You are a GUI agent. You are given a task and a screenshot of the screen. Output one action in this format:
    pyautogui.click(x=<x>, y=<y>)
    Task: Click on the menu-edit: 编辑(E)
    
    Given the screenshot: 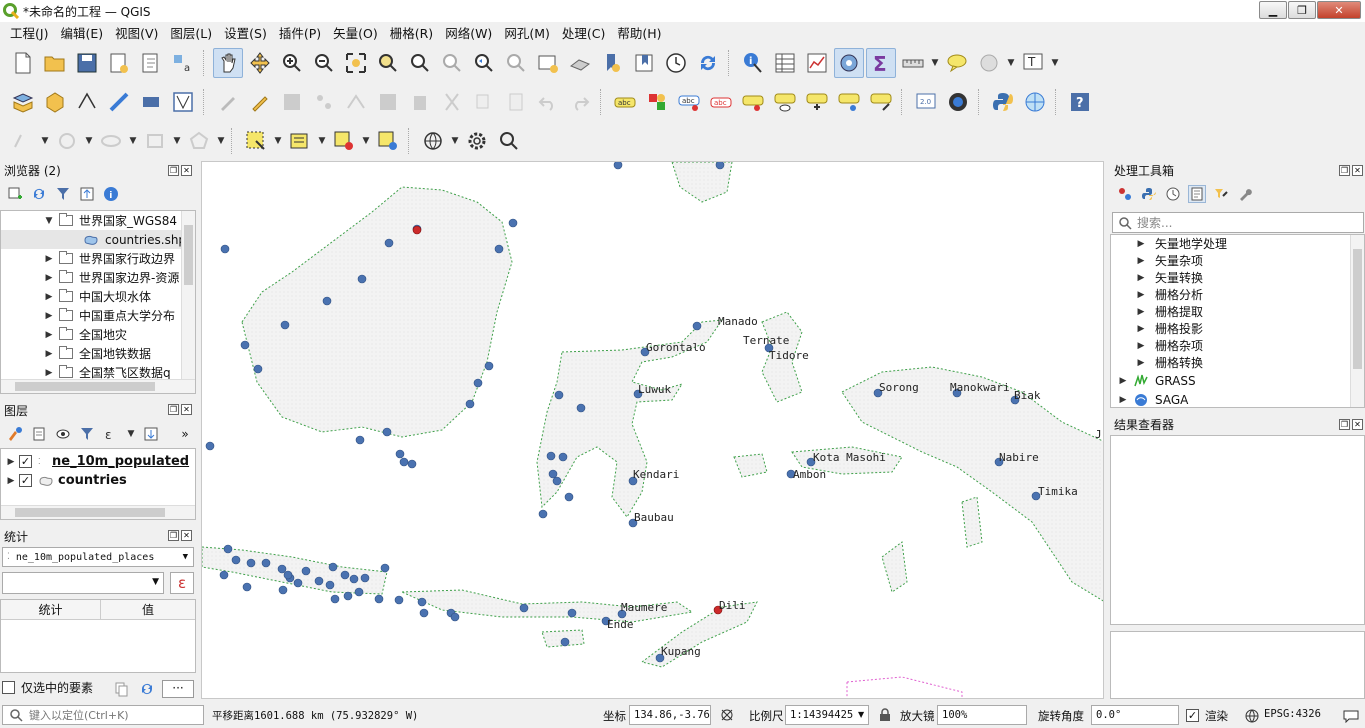 What is the action you would take?
    pyautogui.click(x=81, y=32)
    